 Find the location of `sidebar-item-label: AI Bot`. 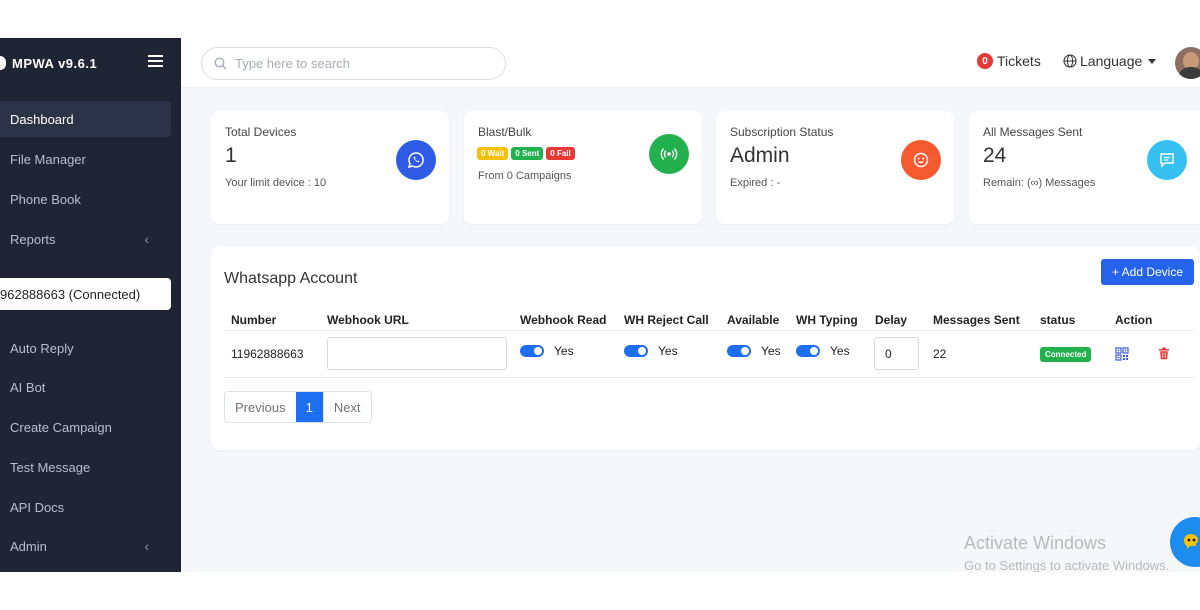

sidebar-item-label: AI Bot is located at coordinates (28, 387).